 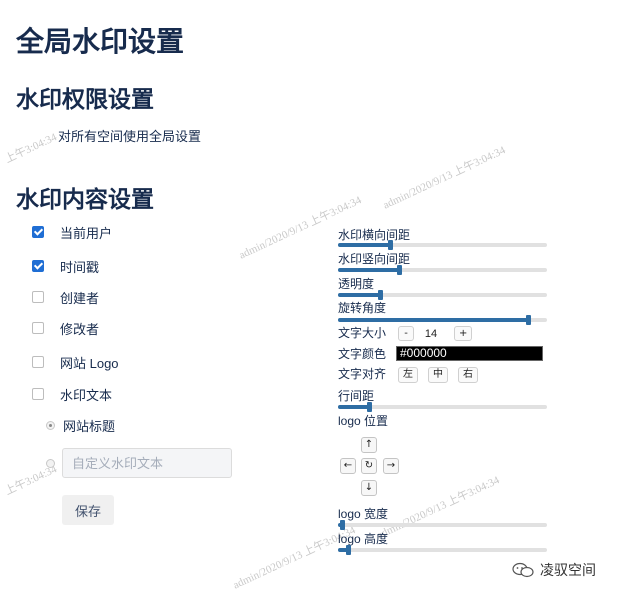 What do you see at coordinates (568, 570) in the screenshot?
I see `brand-name: 凌驭空间` at bounding box center [568, 570].